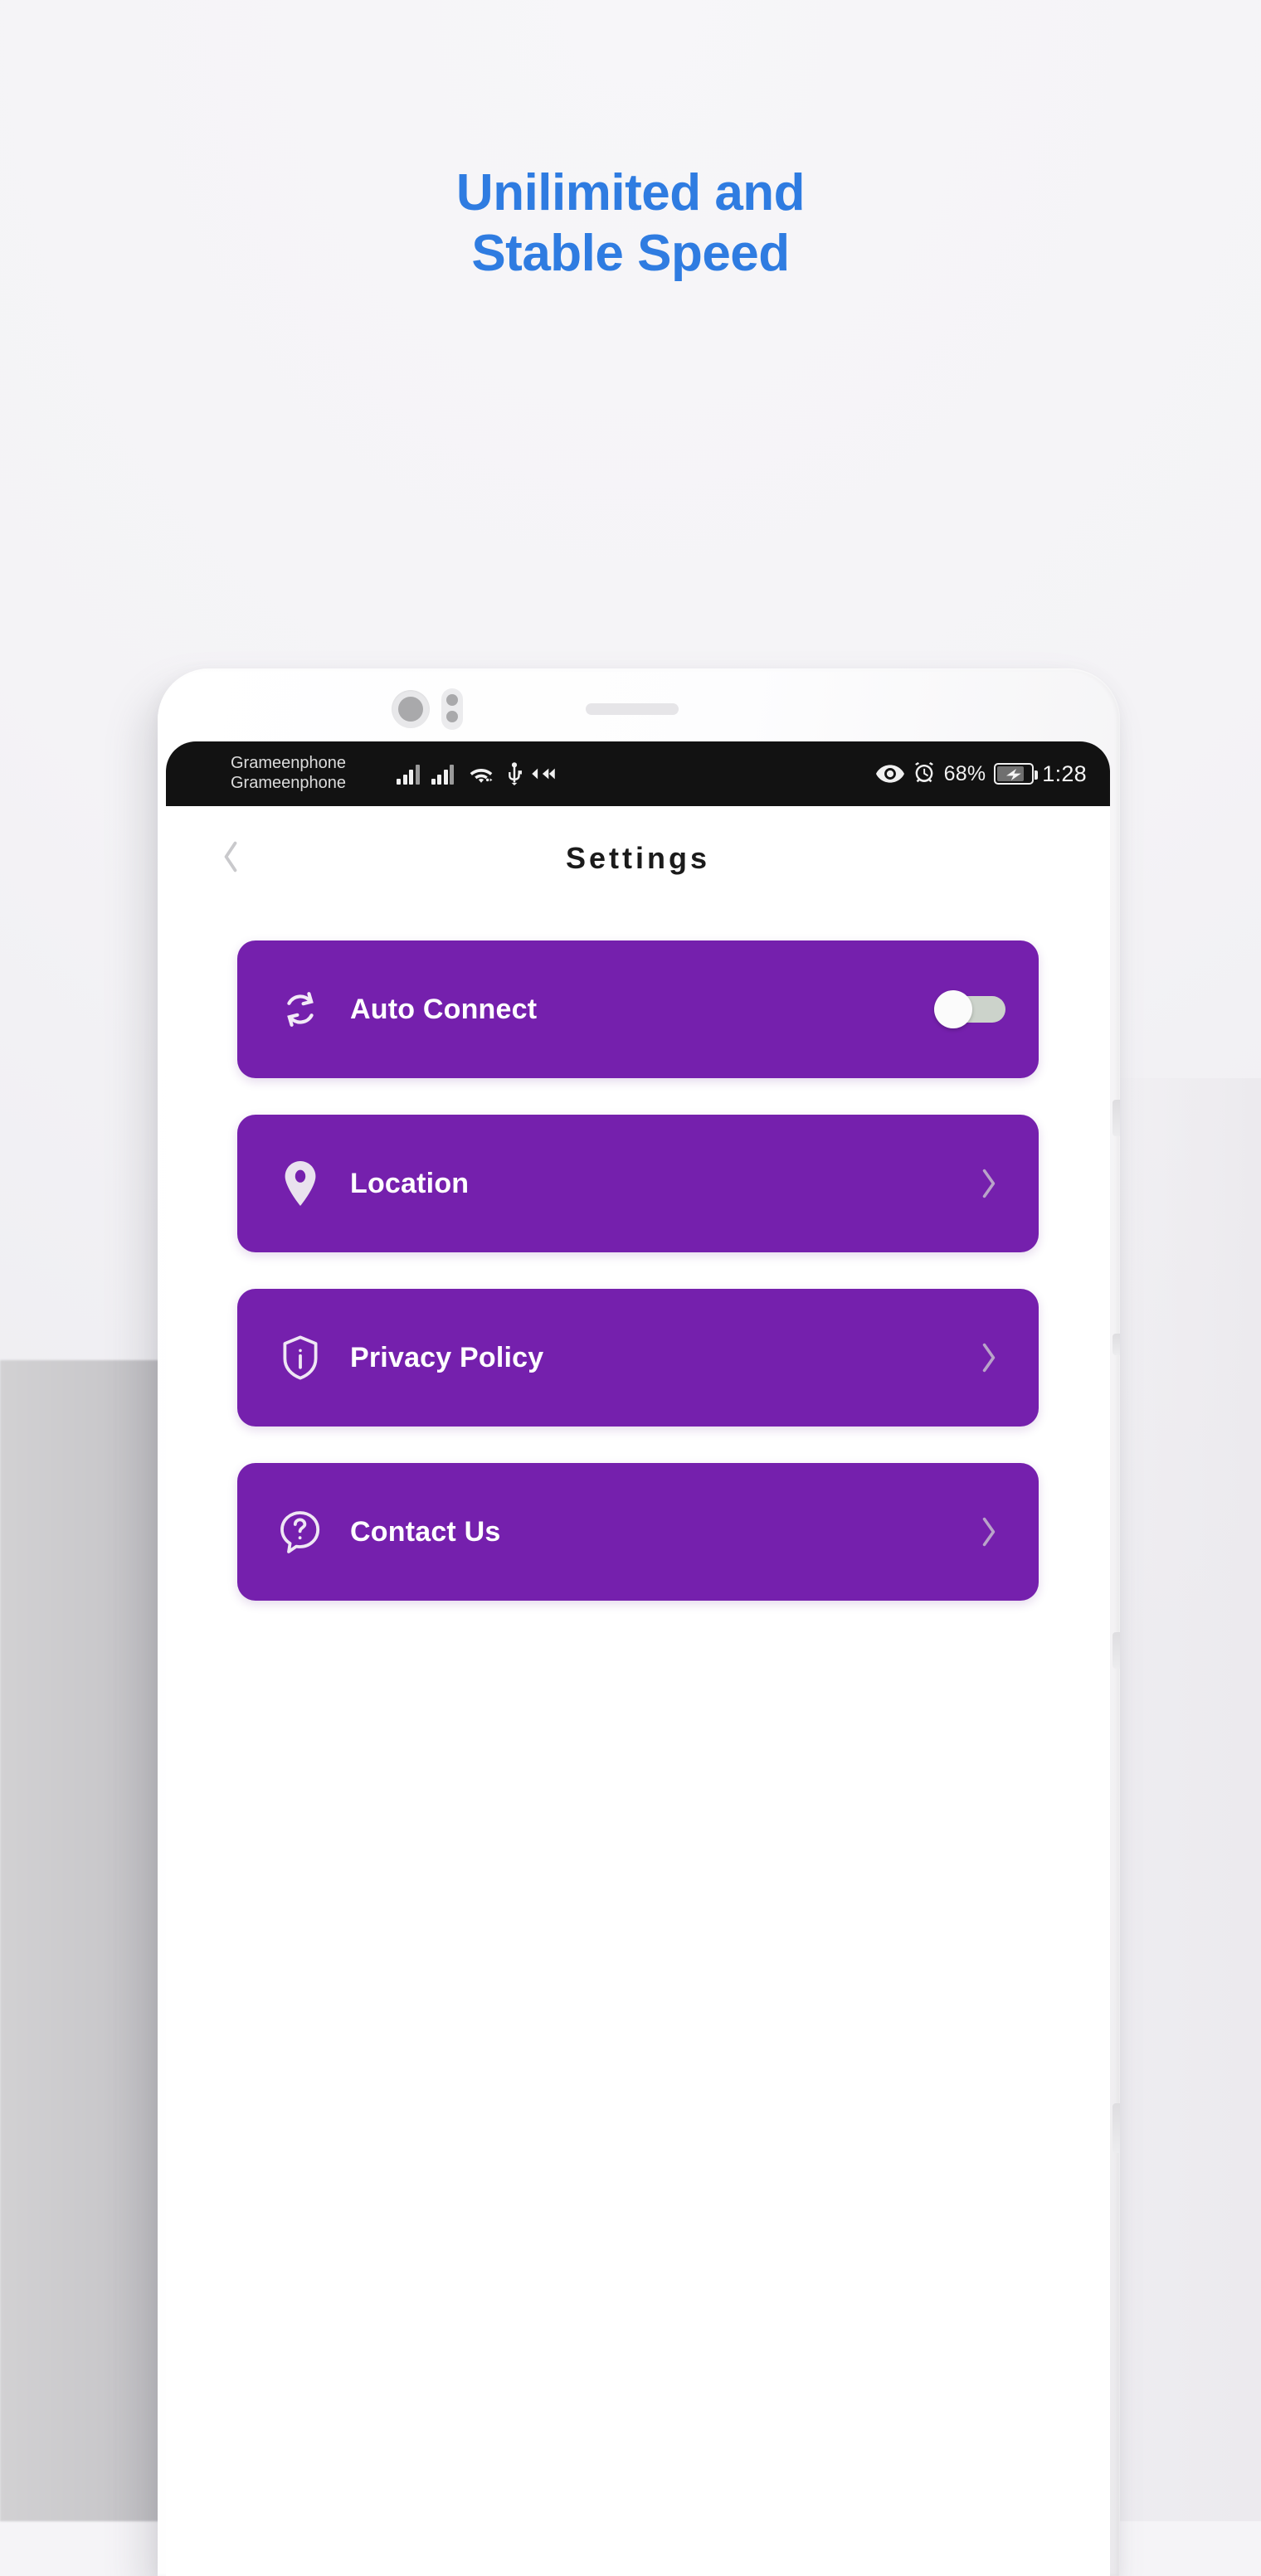  I want to click on signal-bars-sim1-icon, so click(408, 774).